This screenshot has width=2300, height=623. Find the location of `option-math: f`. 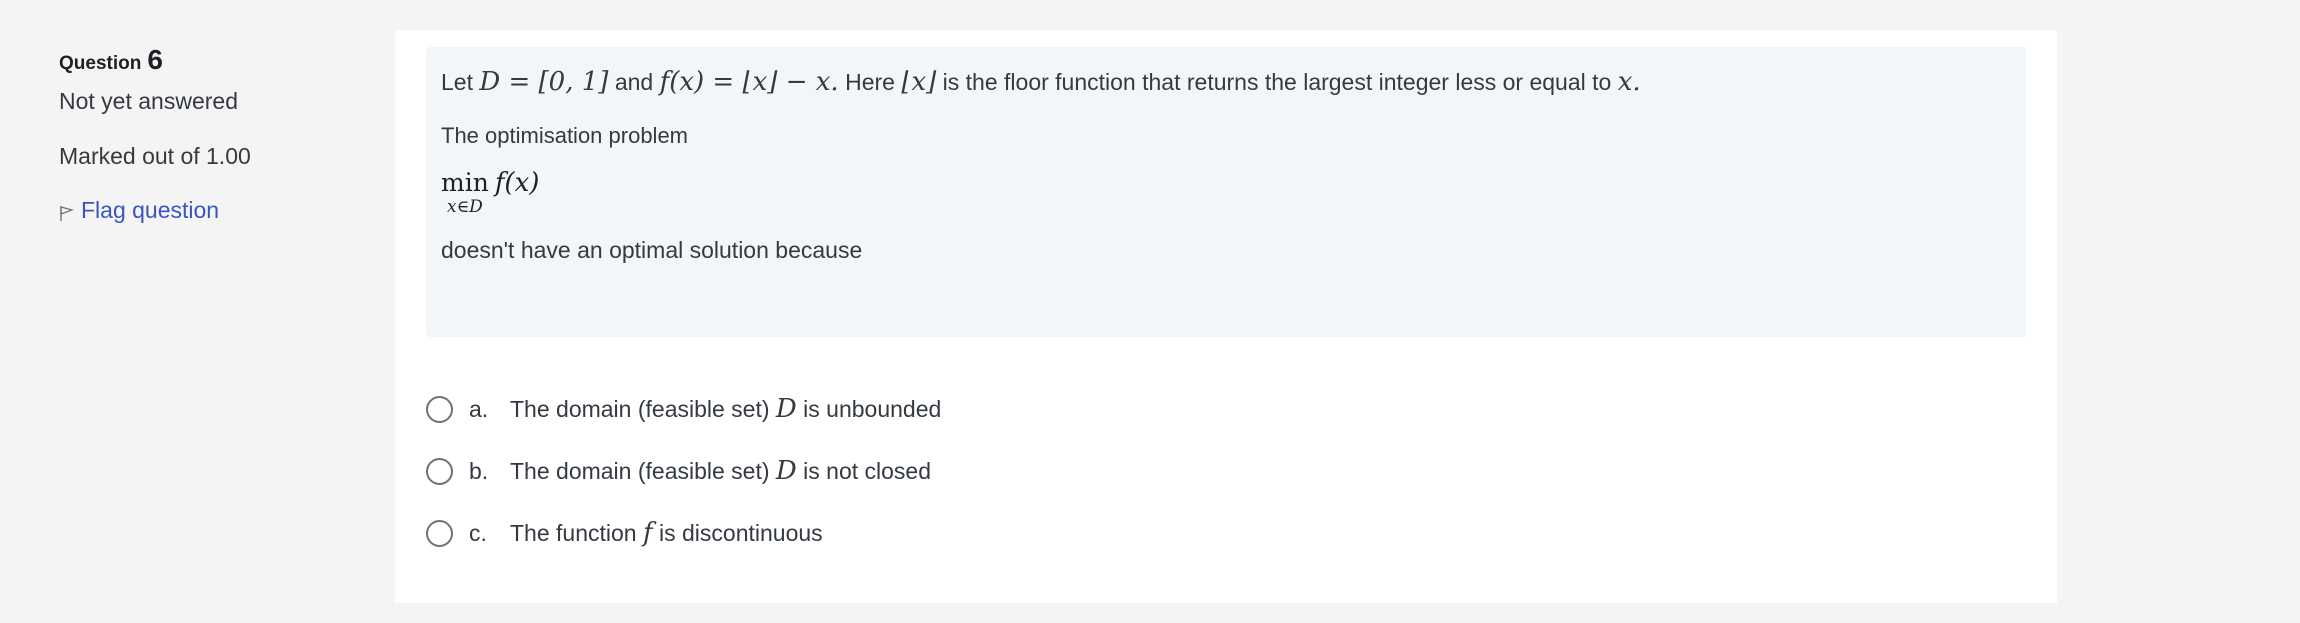

option-math: f is located at coordinates (647, 533).